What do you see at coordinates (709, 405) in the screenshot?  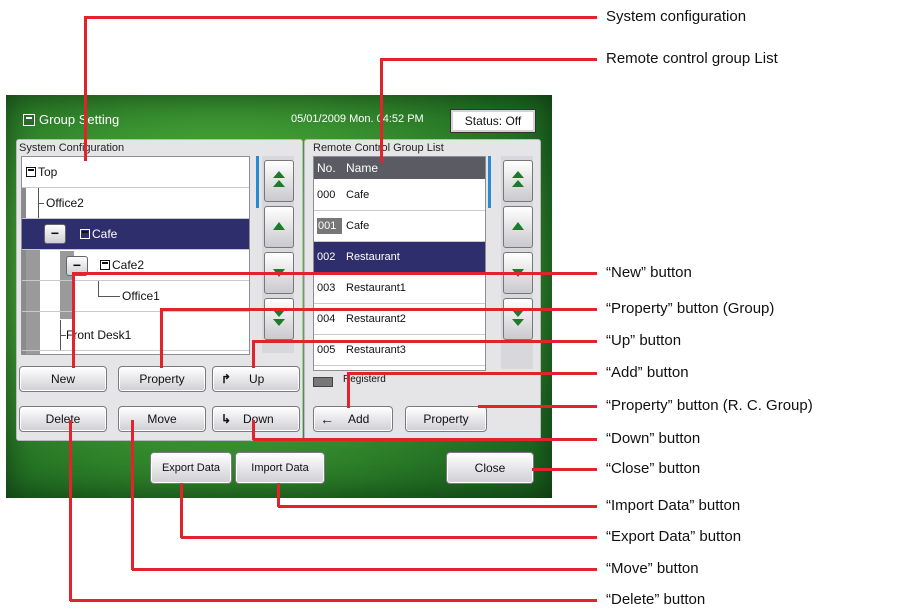 I see `annotation-property-rc-group-button: “Property” button (R. C. Group)` at bounding box center [709, 405].